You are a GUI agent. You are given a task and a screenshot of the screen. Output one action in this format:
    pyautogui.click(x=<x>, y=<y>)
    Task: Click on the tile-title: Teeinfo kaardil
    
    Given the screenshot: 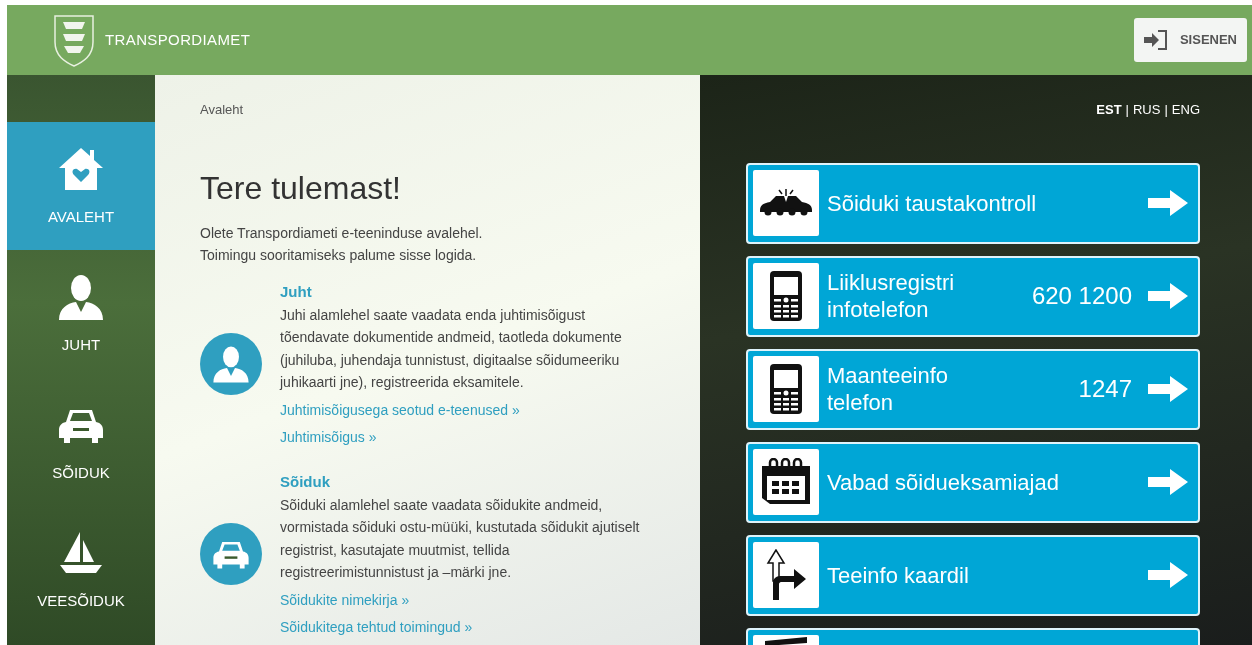 What is the action you would take?
    pyautogui.click(x=898, y=575)
    